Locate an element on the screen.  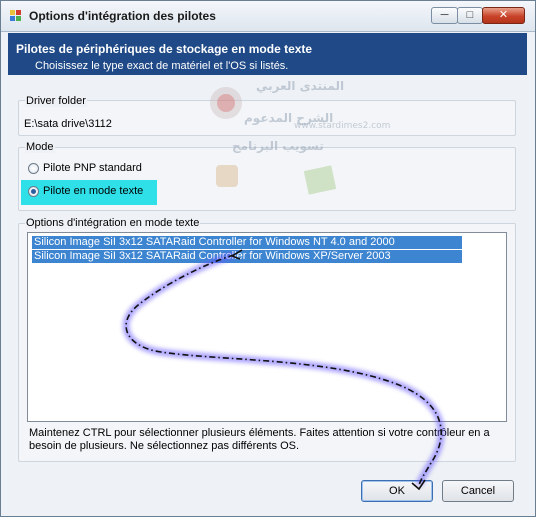
title-bar: Options d'intégration des pilotes ─ □ ✕ is located at coordinates (268, 16).